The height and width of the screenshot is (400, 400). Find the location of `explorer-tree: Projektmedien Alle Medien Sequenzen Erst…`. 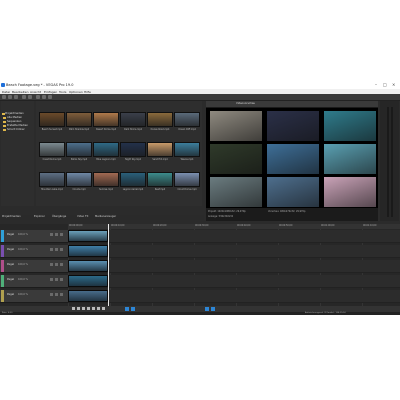

explorer-tree: Projektmedien Alle Medien Sequenzen Erst… is located at coordinates (17, 153).